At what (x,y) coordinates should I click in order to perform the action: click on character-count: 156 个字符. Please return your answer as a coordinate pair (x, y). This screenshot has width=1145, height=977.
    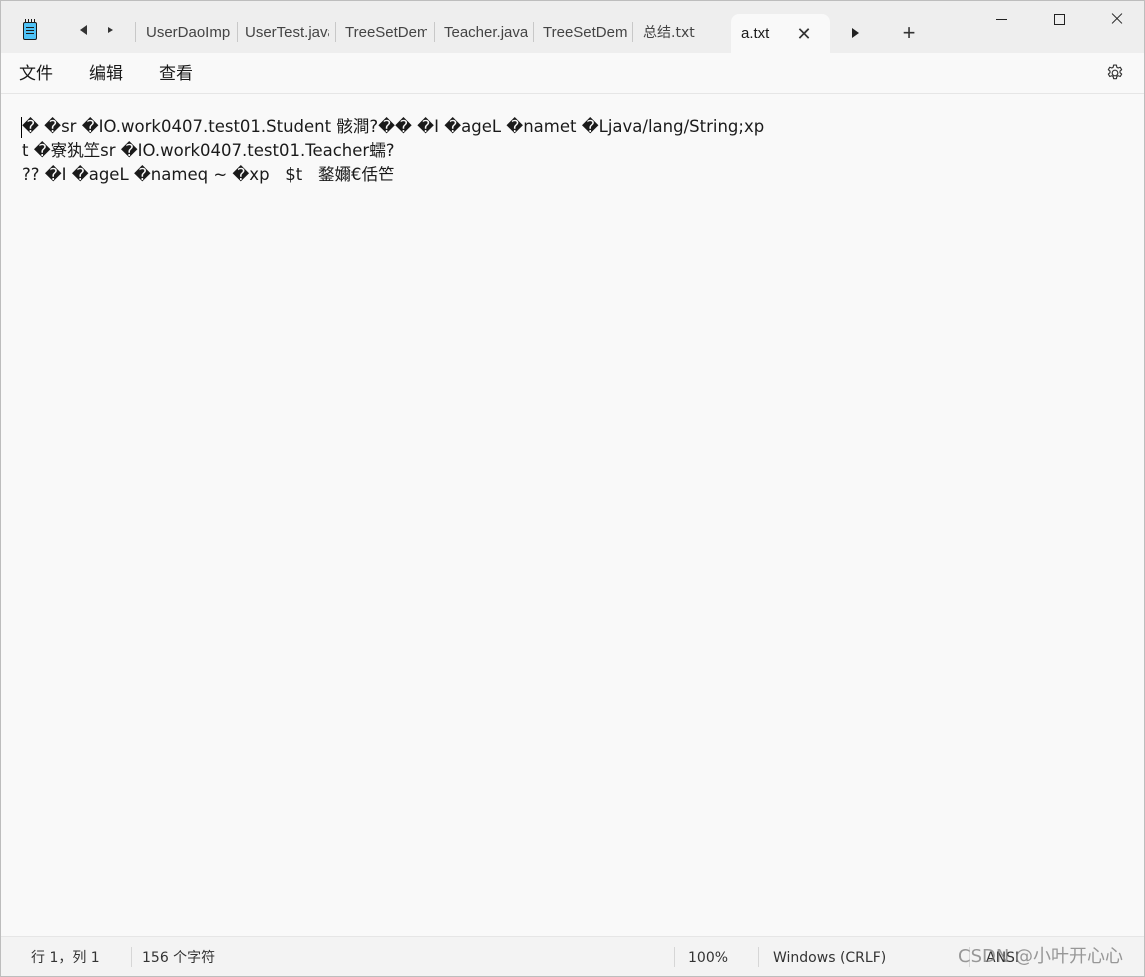
    Looking at the image, I should click on (179, 958).